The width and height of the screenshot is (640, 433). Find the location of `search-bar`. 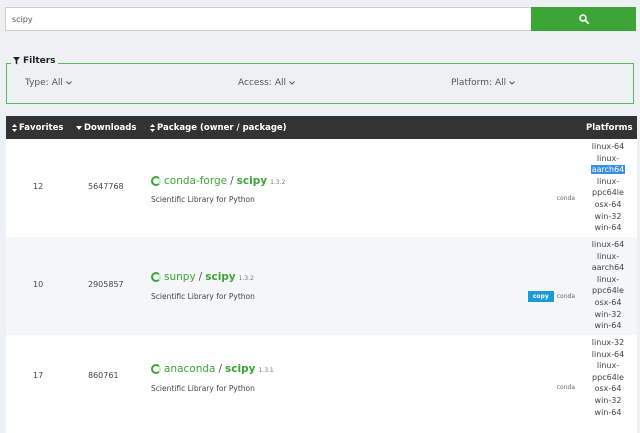

search-bar is located at coordinates (320, 19).